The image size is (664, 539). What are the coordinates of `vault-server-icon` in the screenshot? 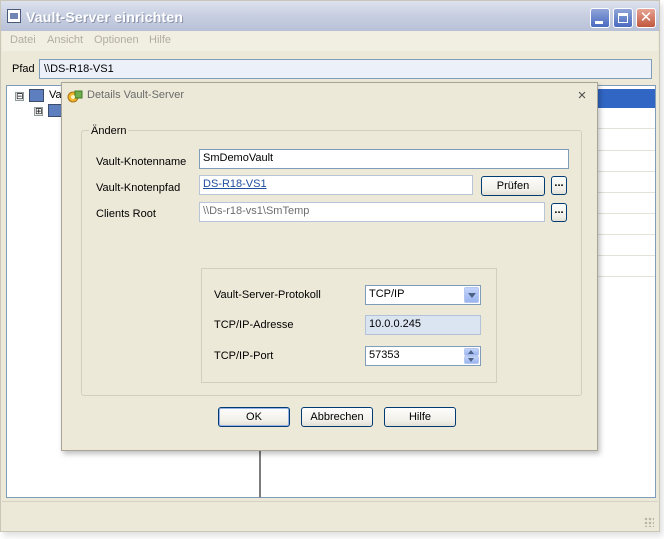 It's located at (75, 96).